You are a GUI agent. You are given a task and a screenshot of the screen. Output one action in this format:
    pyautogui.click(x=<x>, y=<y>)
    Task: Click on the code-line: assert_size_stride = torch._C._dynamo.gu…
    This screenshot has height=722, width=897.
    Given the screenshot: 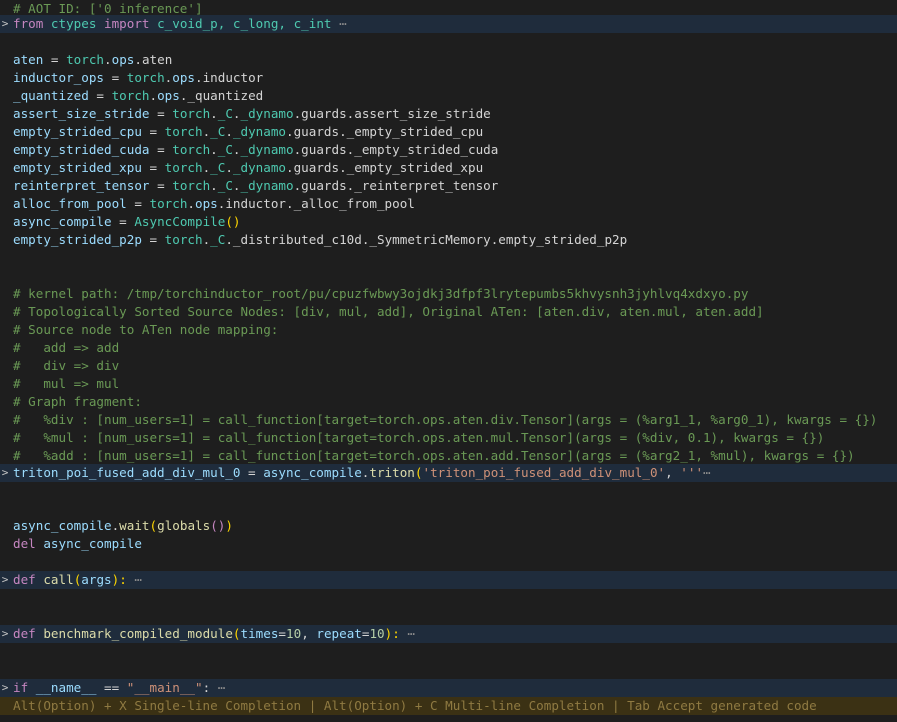 What is the action you would take?
    pyautogui.click(x=448, y=114)
    